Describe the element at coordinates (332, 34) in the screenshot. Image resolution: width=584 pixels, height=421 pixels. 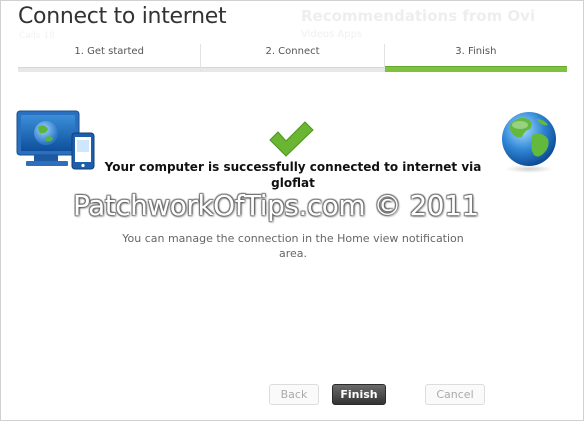
I see `background-subtext: Videos Apps` at that location.